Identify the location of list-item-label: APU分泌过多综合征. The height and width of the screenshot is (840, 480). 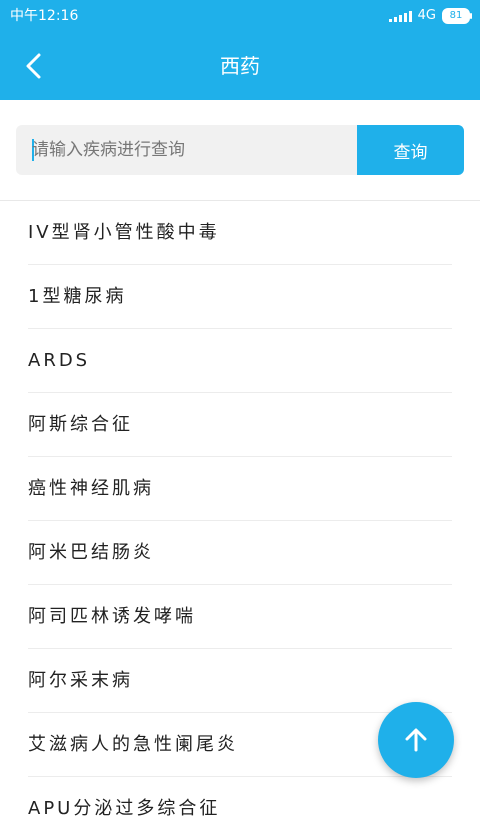
(124, 808).